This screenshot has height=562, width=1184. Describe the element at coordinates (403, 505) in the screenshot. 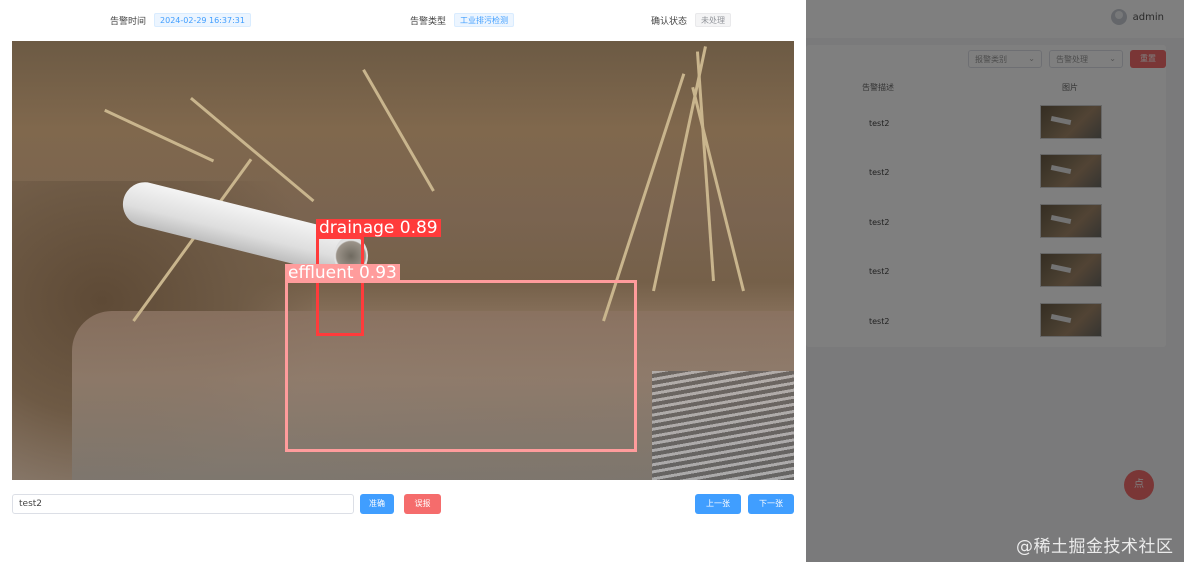

I see `review-actions-bar: 准确 误报 上一张 下一张` at that location.